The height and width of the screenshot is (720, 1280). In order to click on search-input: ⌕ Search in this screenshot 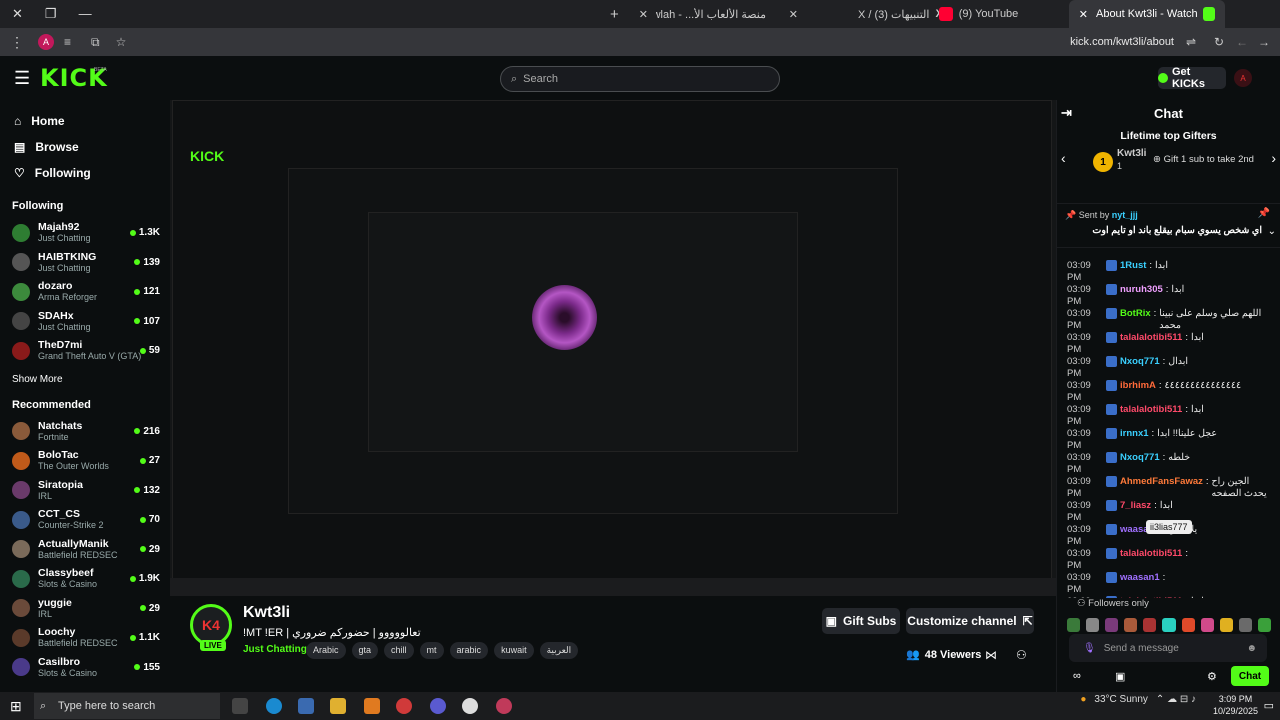, I will do `click(640, 79)`.